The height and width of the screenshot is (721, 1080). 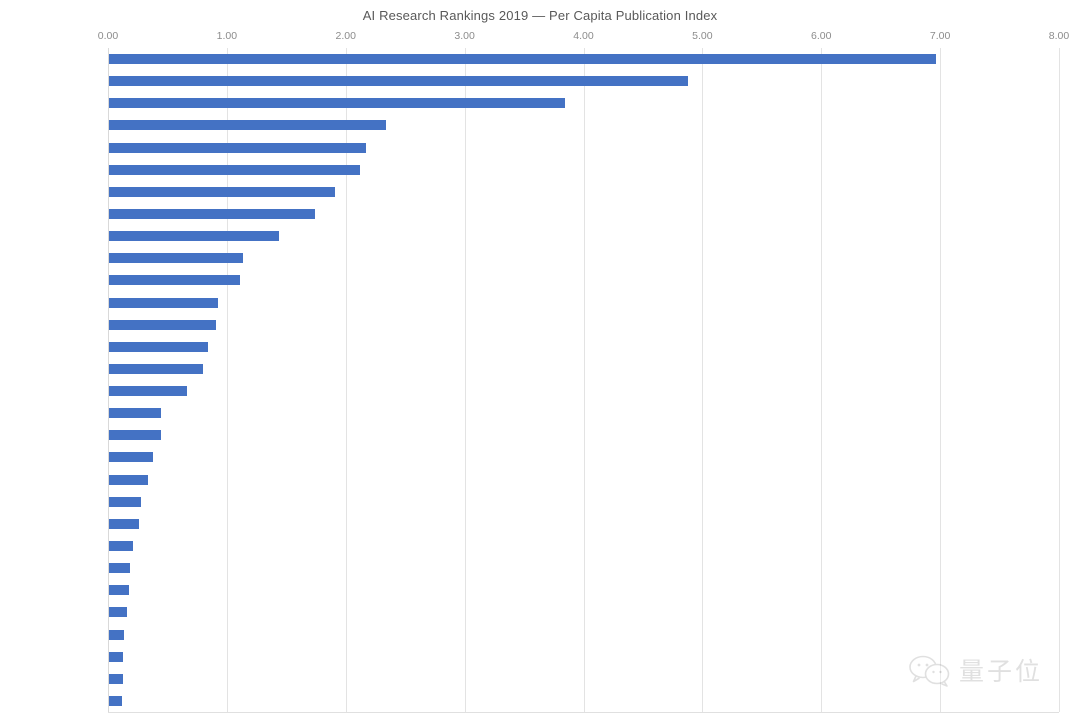 I want to click on bar-row: 30. New Zealand, so click(x=583, y=701).